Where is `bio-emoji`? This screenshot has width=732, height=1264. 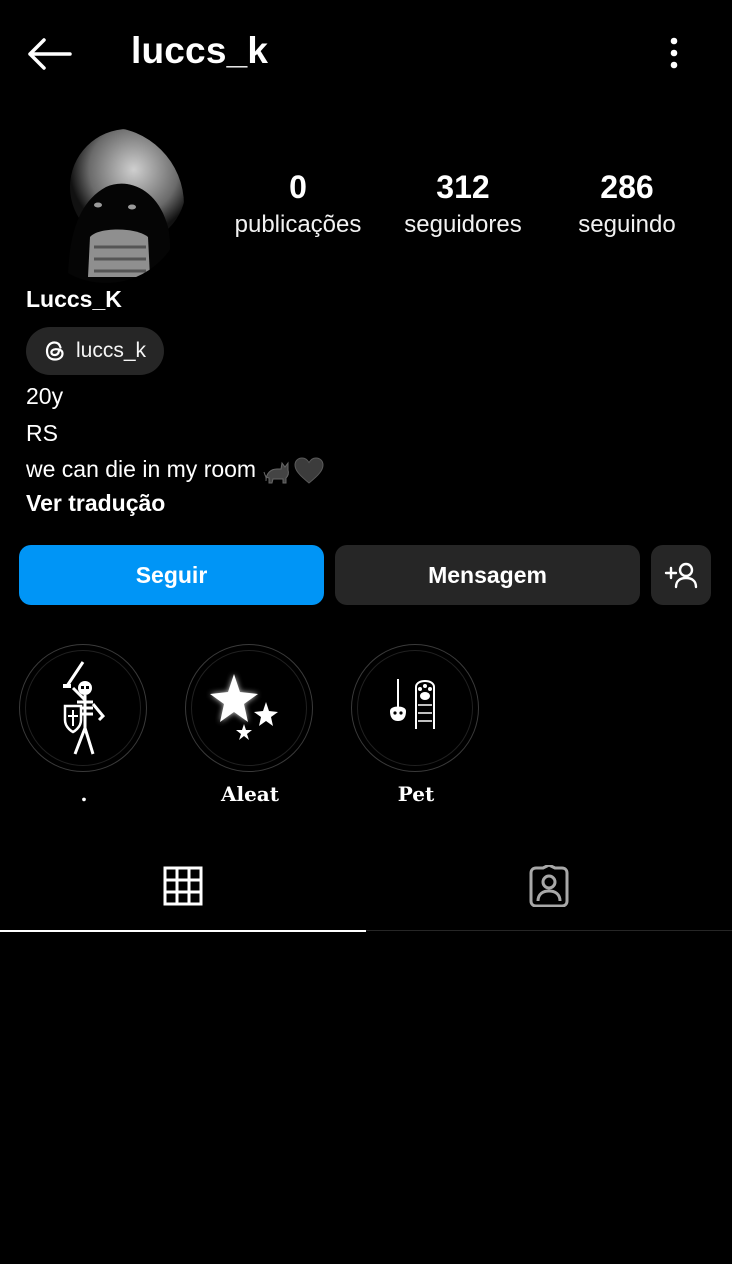 bio-emoji is located at coordinates (293, 471).